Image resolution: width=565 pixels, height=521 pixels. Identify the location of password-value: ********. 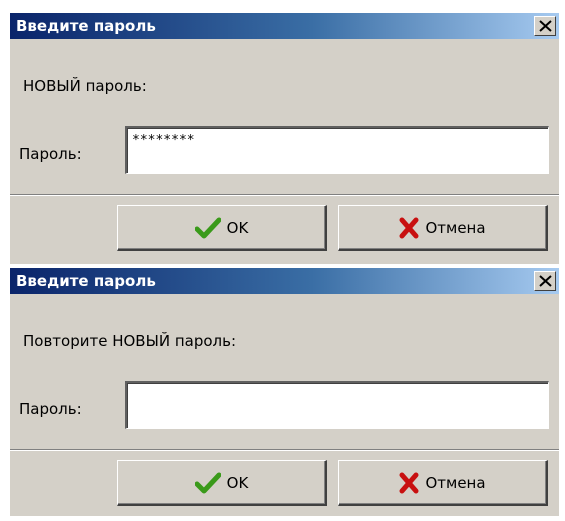
(163, 140).